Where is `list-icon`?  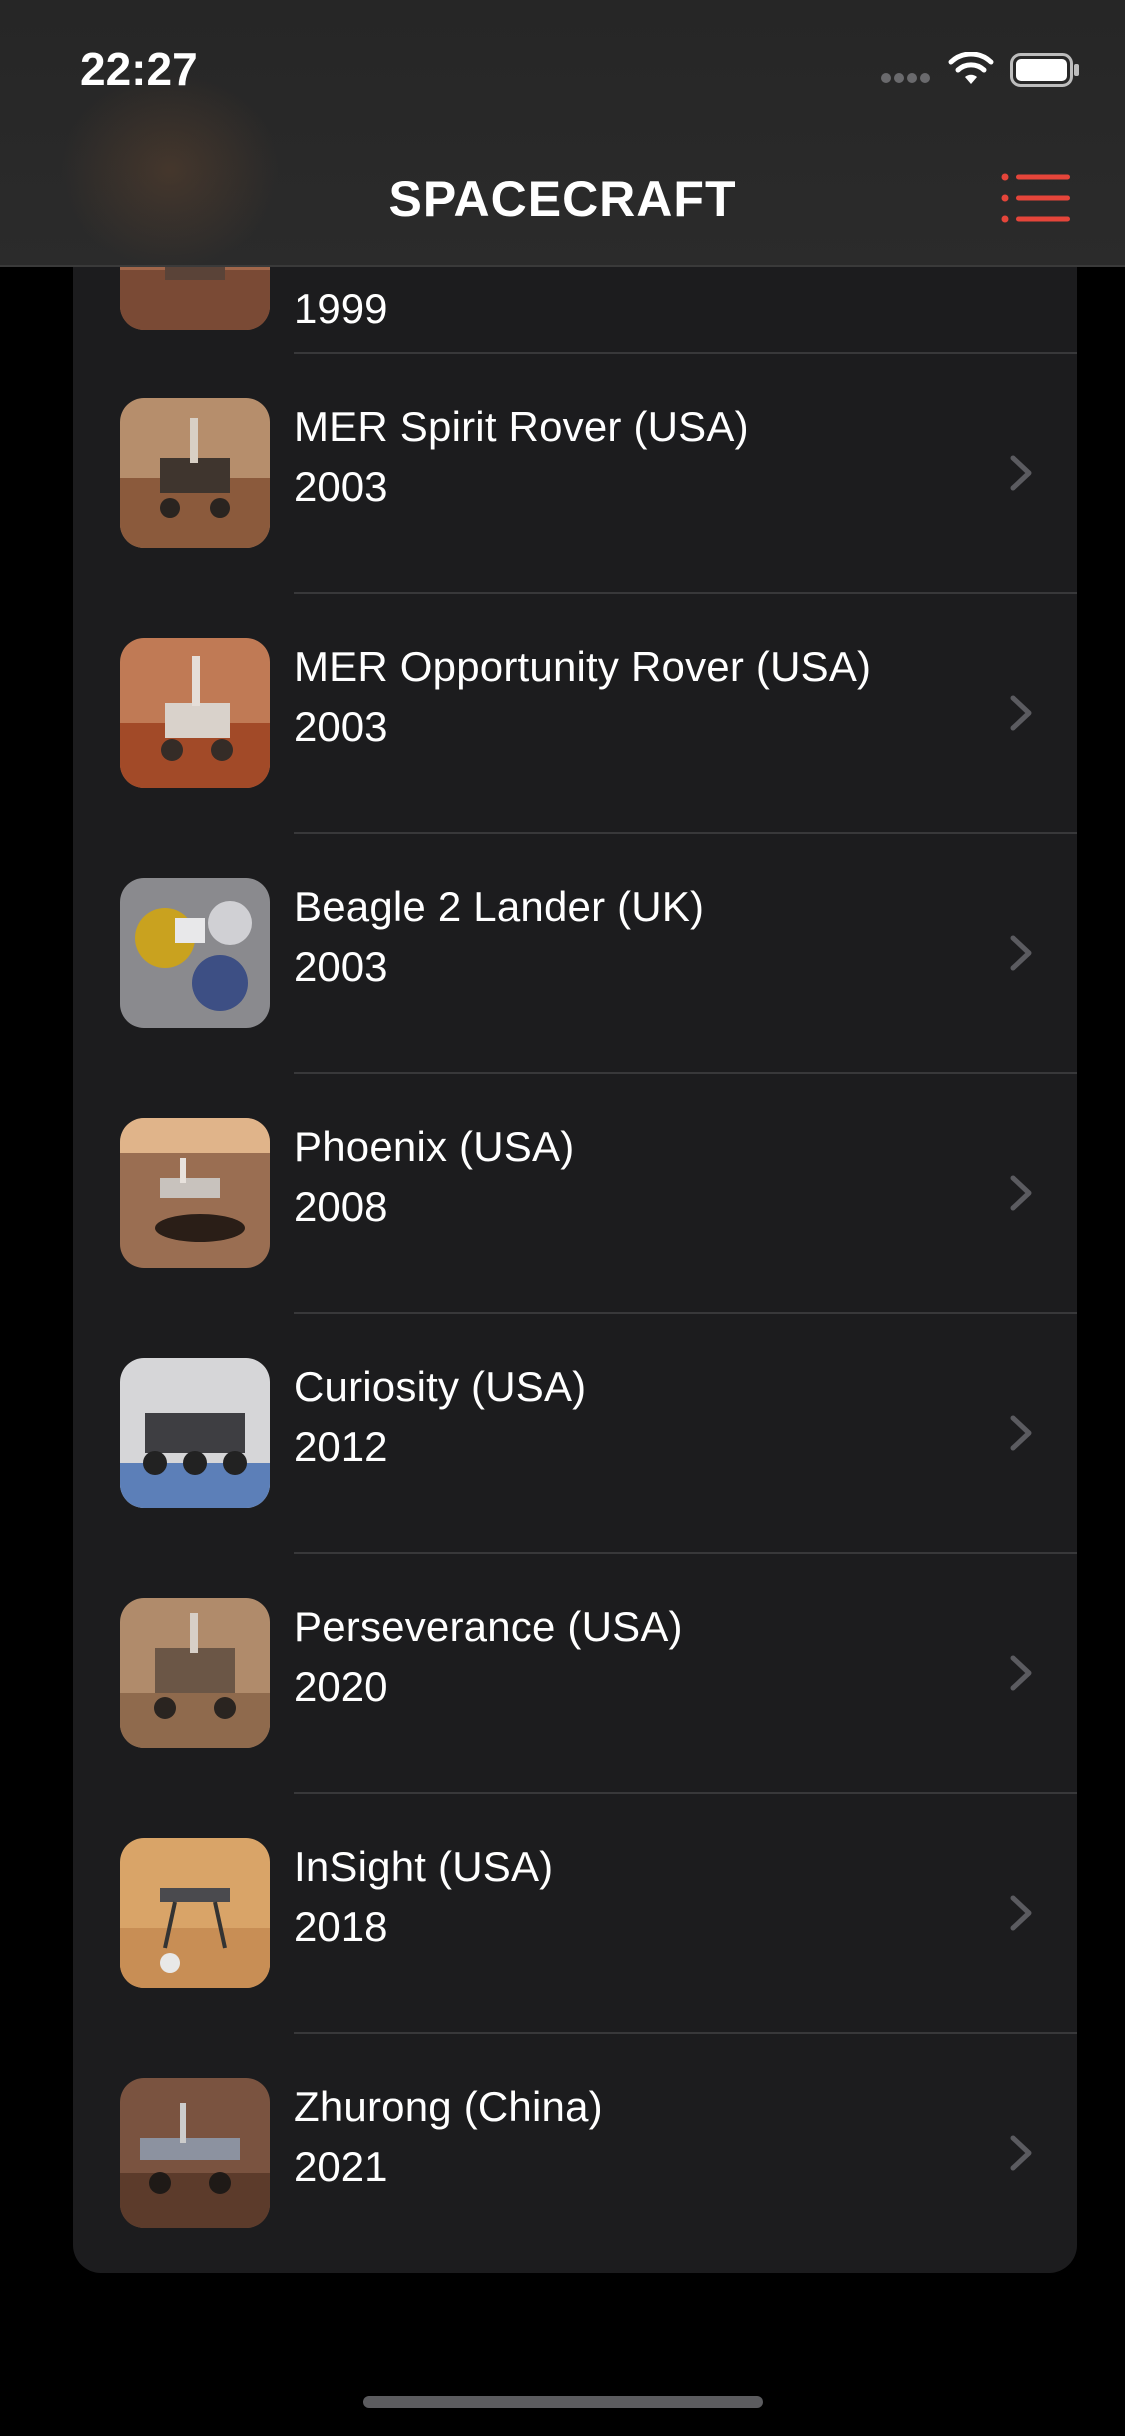
list-icon is located at coordinates (1036, 198).